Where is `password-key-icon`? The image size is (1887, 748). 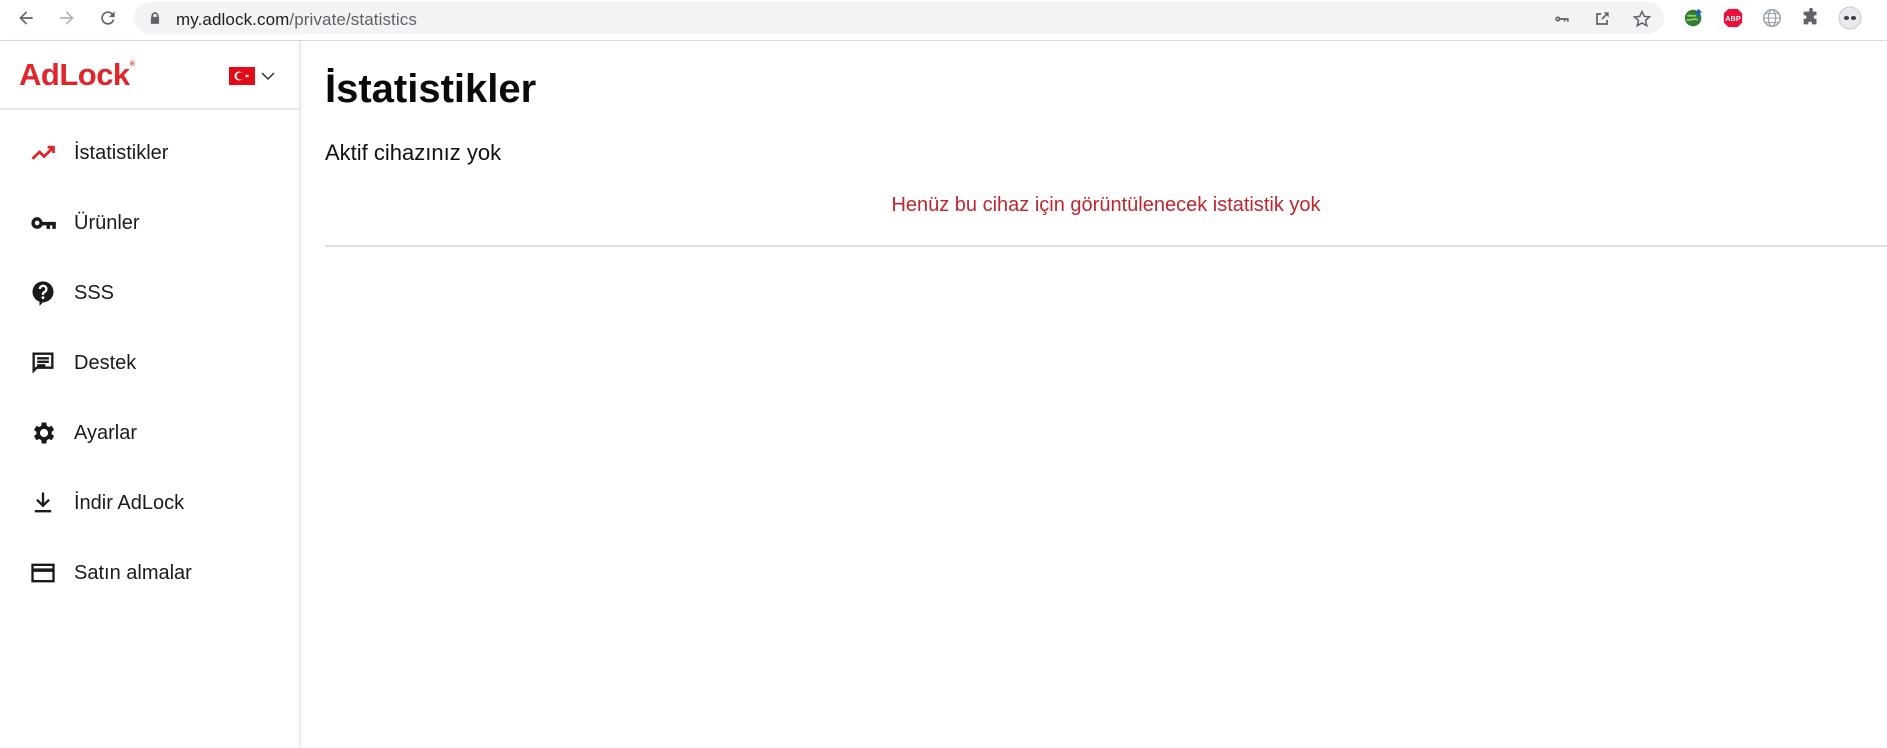
password-key-icon is located at coordinates (1562, 19).